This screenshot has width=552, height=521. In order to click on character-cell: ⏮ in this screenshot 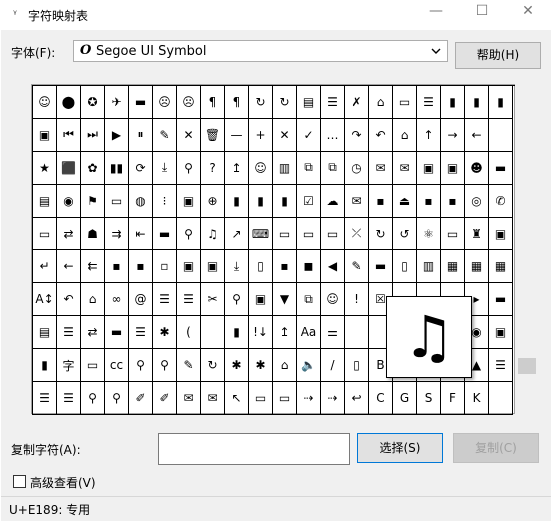, I will do `click(69, 135)`.